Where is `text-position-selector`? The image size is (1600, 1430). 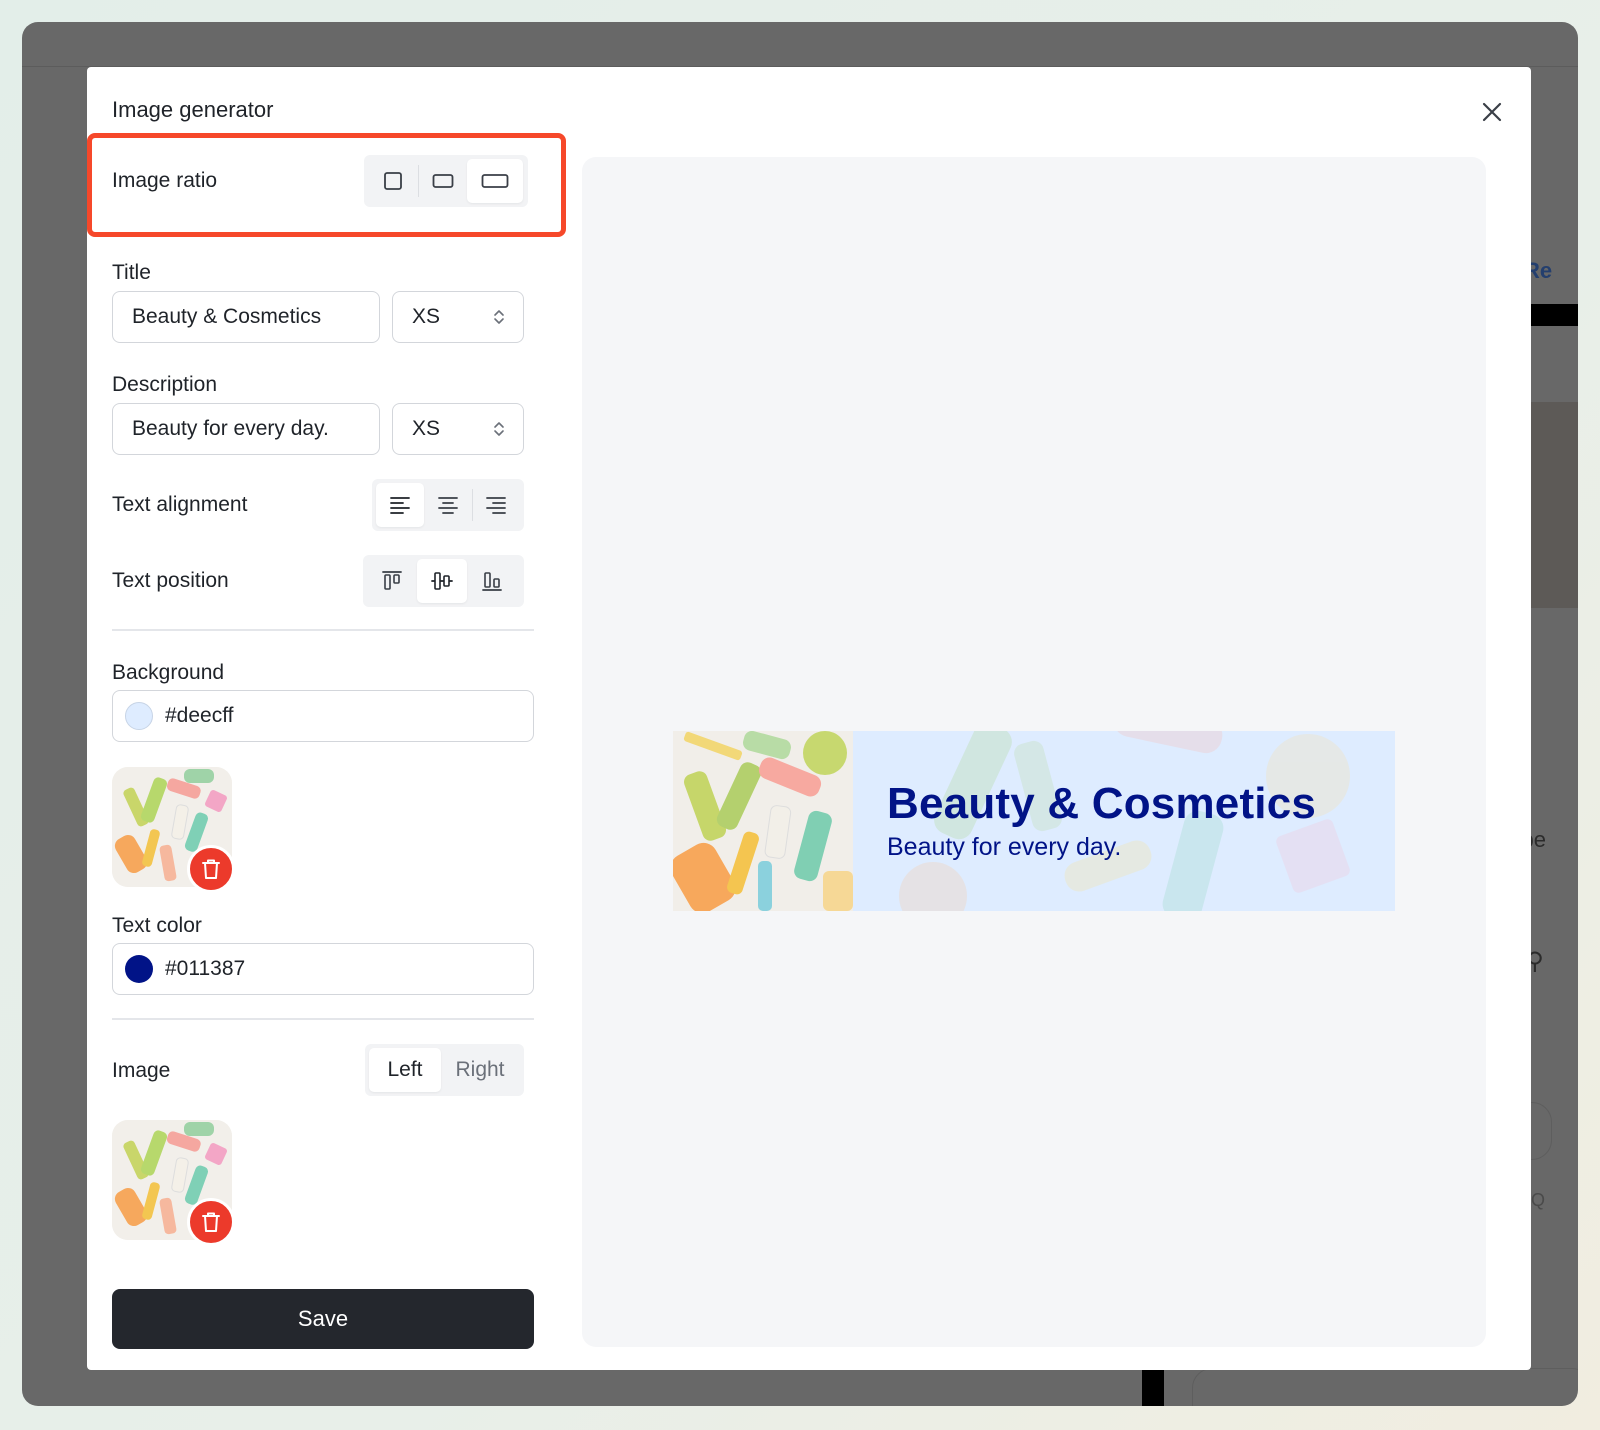
text-position-selector is located at coordinates (443, 581).